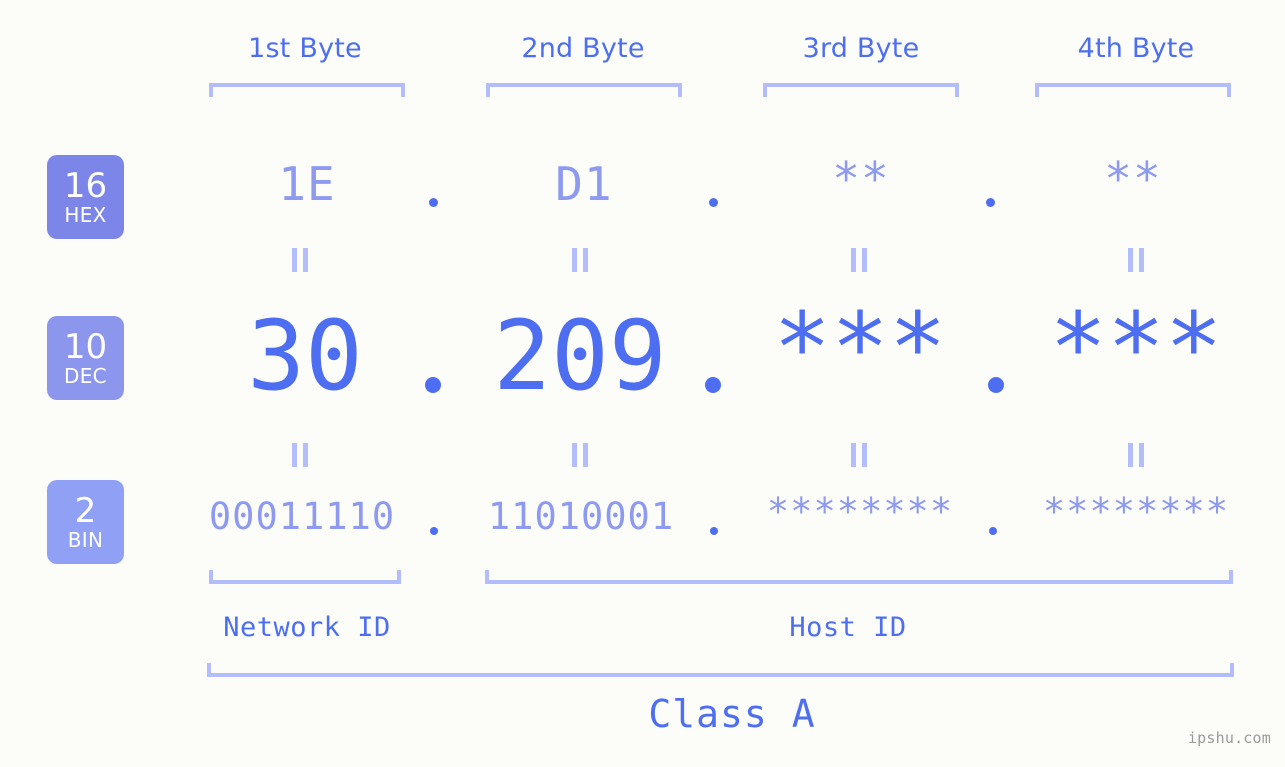 This screenshot has width=1285, height=767. I want to click on dec-octet-2: 209, so click(580, 356).